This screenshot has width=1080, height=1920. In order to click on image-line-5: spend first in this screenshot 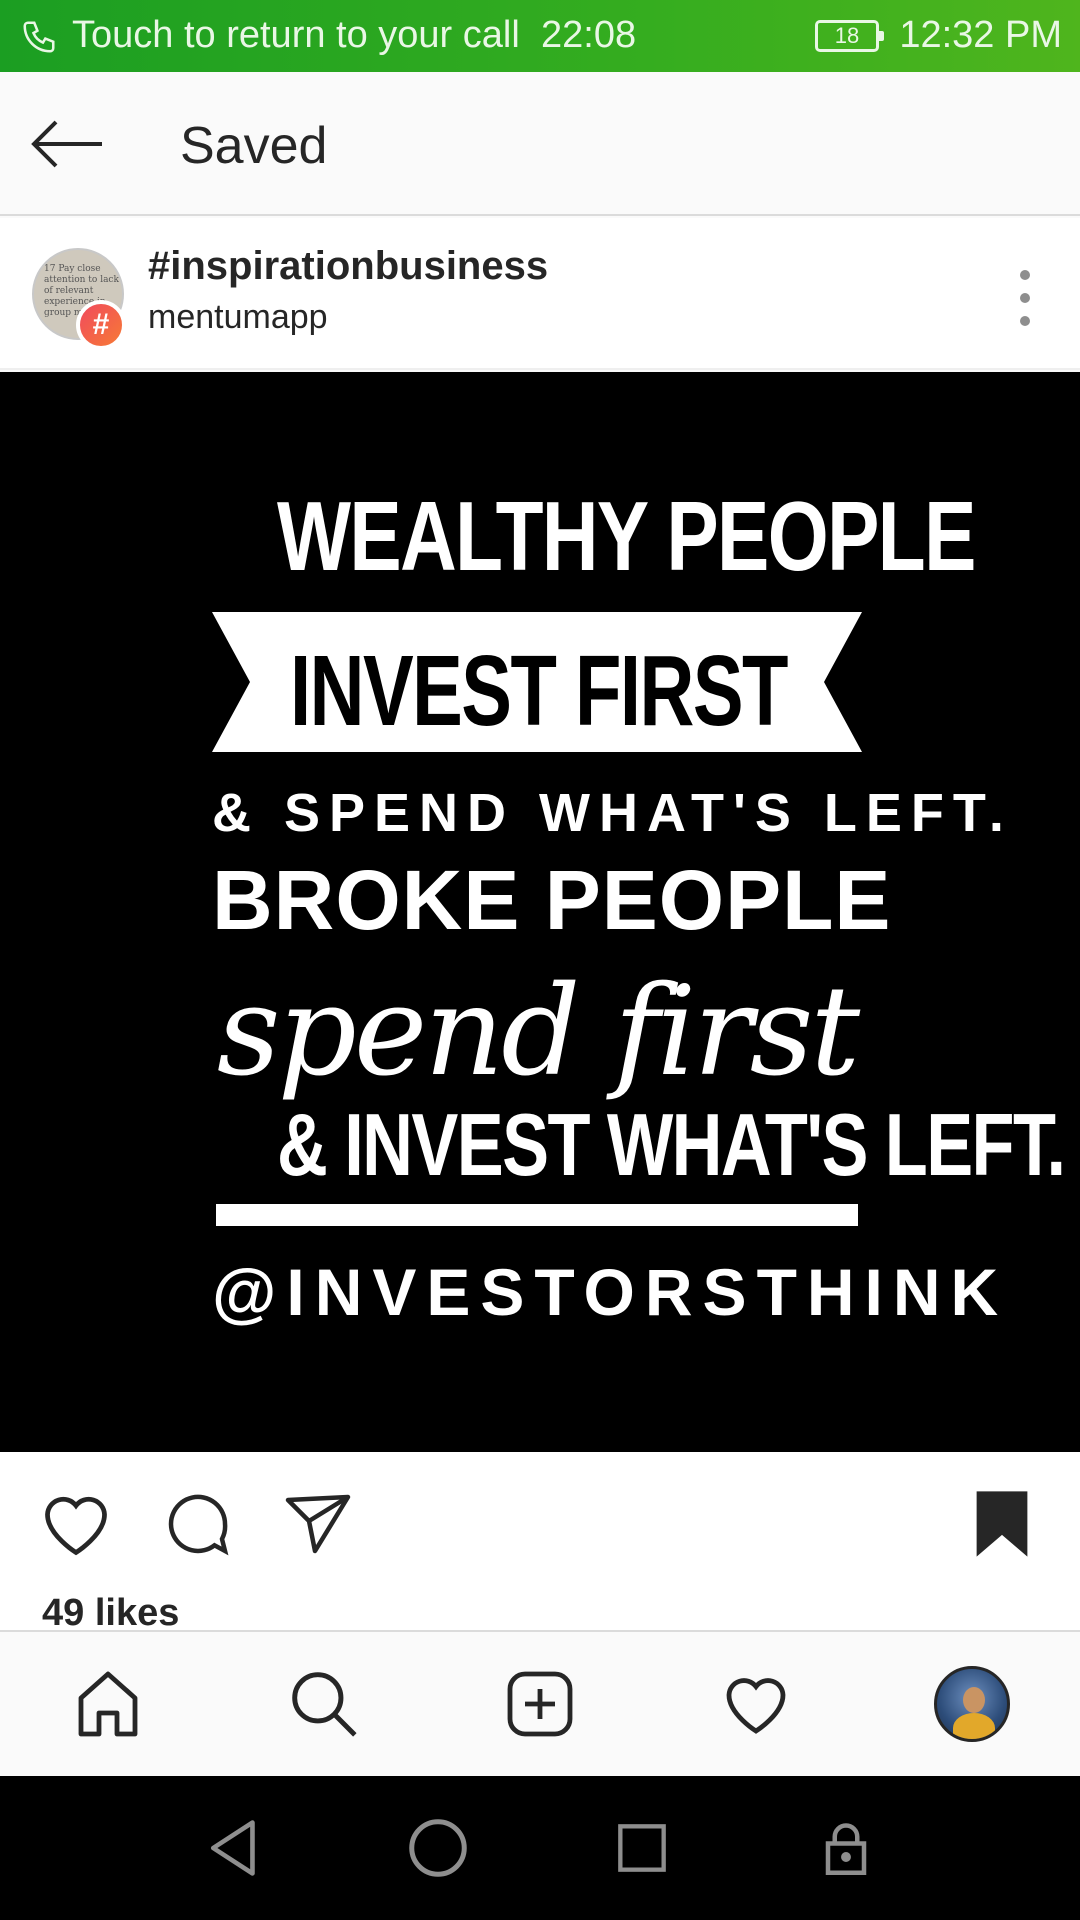, I will do `click(538, 1032)`.